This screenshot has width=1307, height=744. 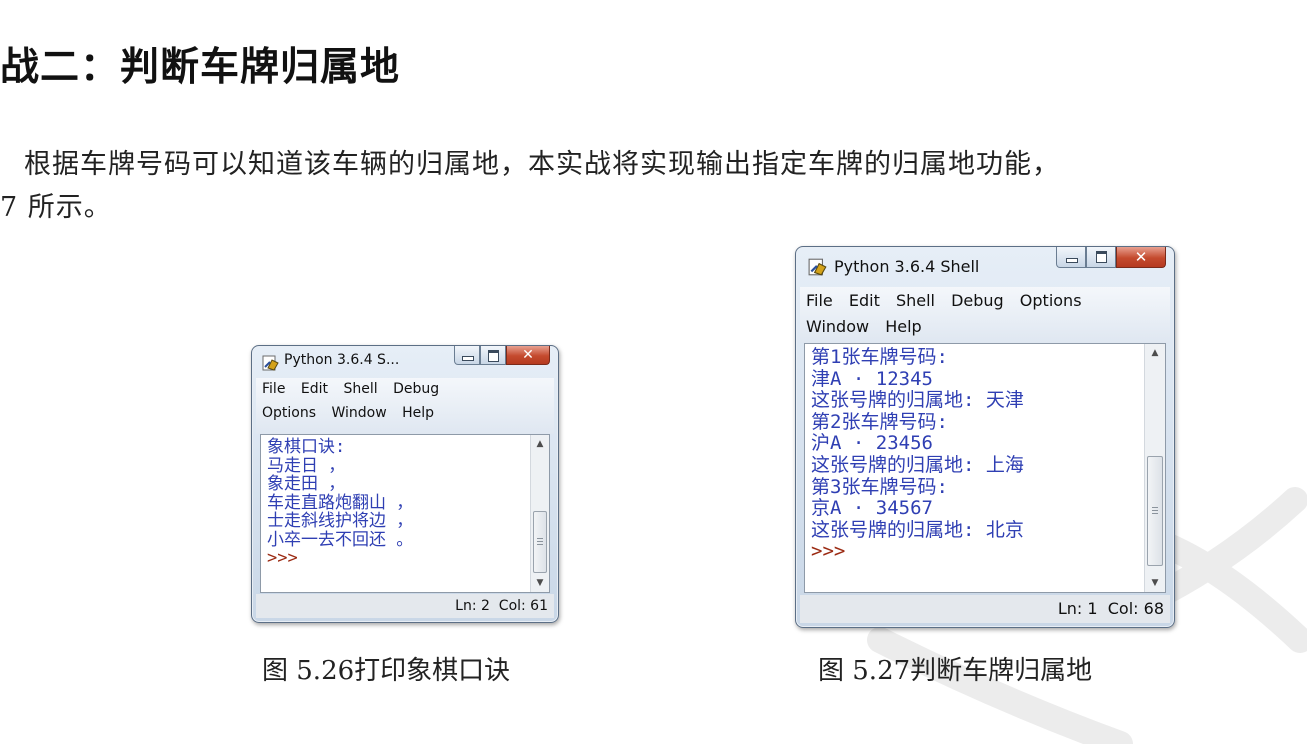 What do you see at coordinates (872, 508) in the screenshot?
I see `output-line: 京A · 34567` at bounding box center [872, 508].